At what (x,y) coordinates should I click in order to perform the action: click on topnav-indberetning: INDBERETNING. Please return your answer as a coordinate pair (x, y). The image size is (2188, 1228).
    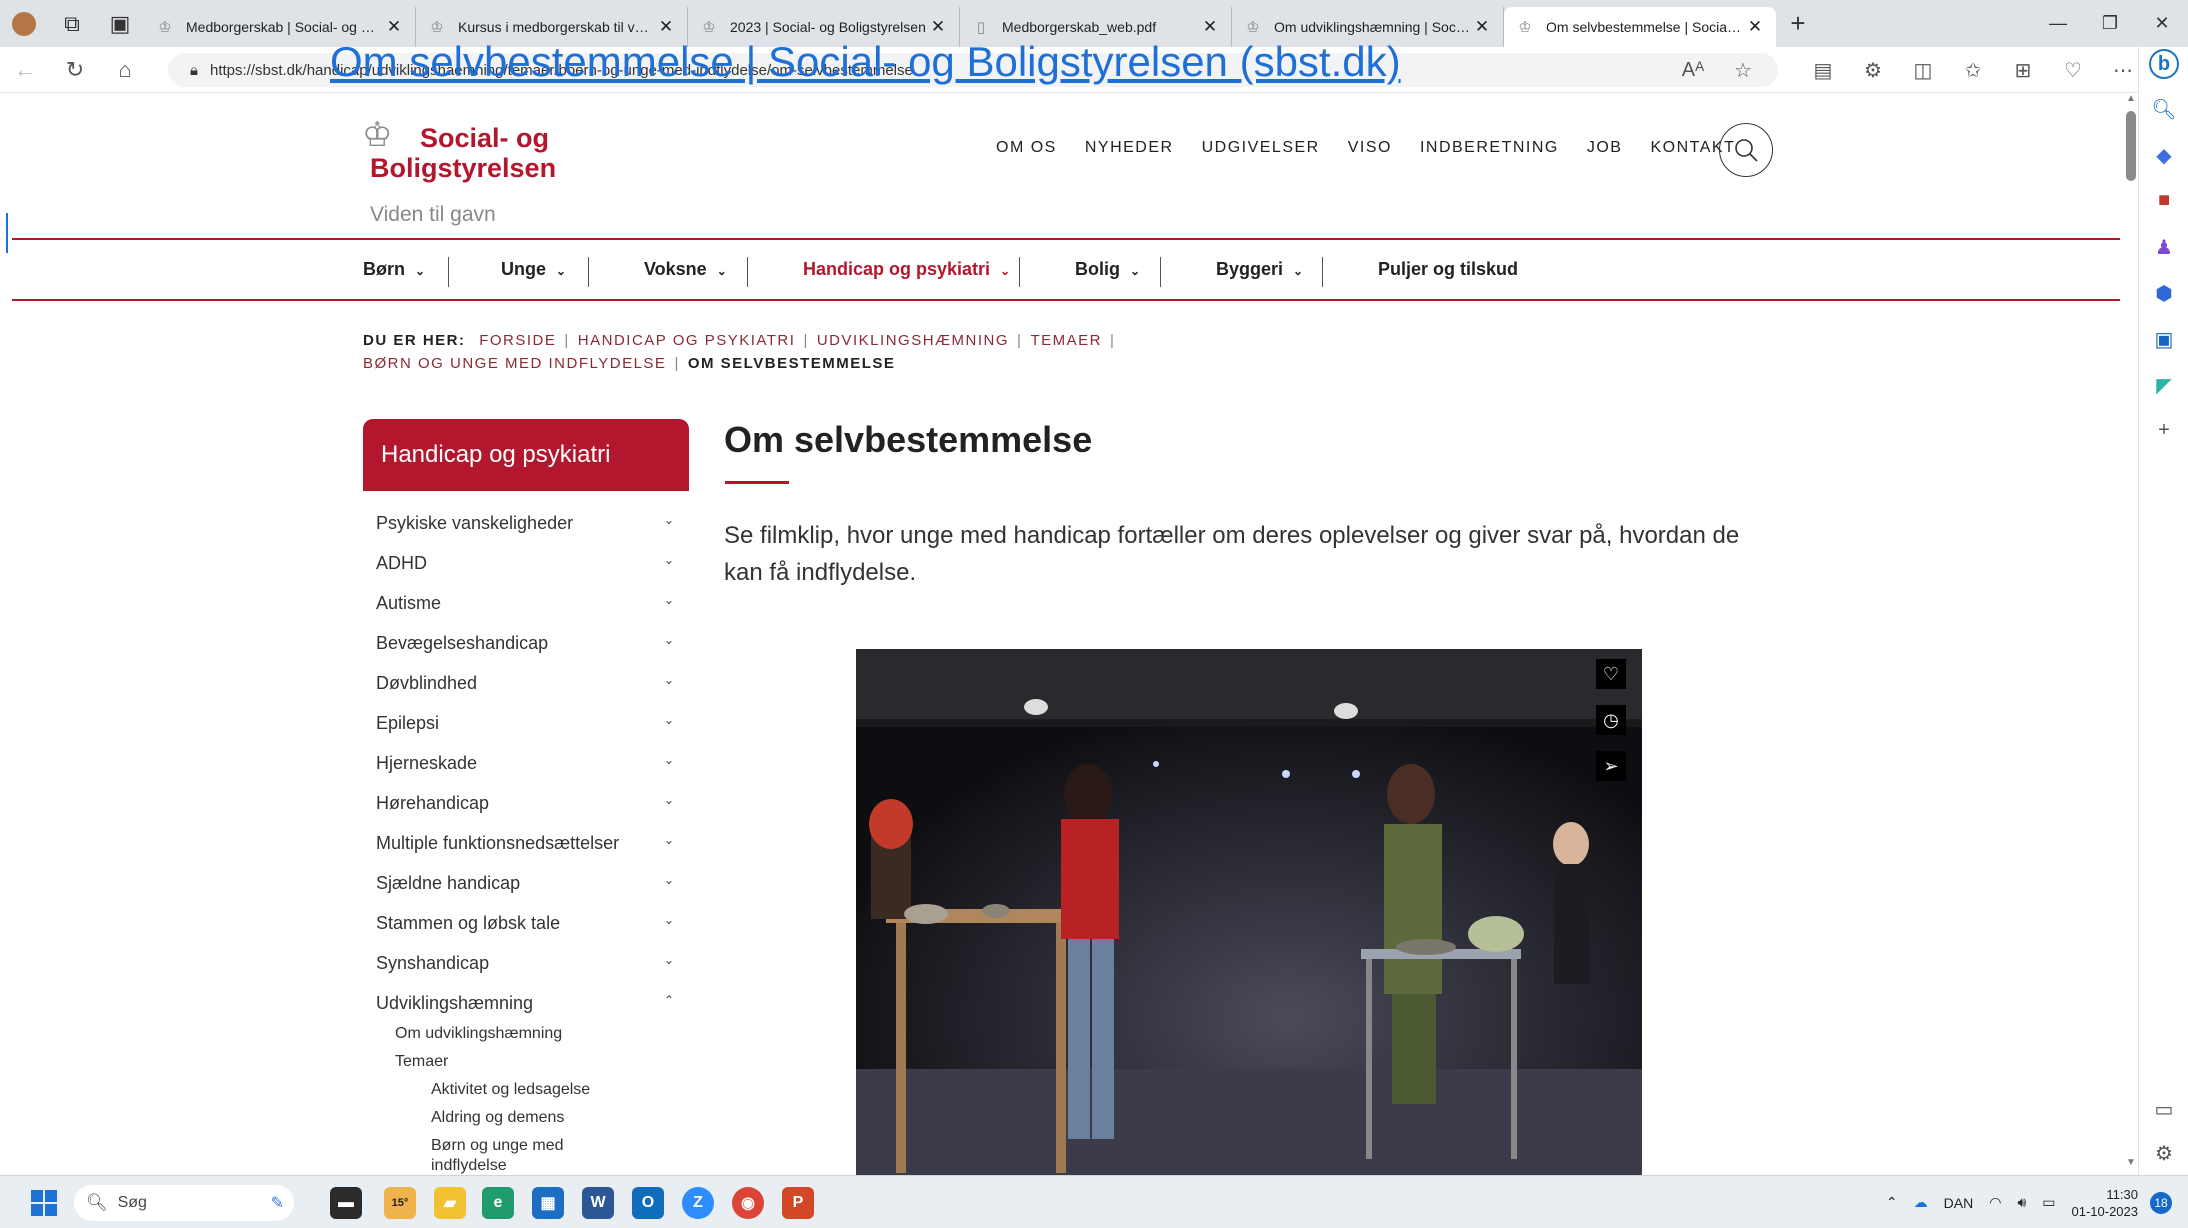
    Looking at the image, I should click on (1489, 148).